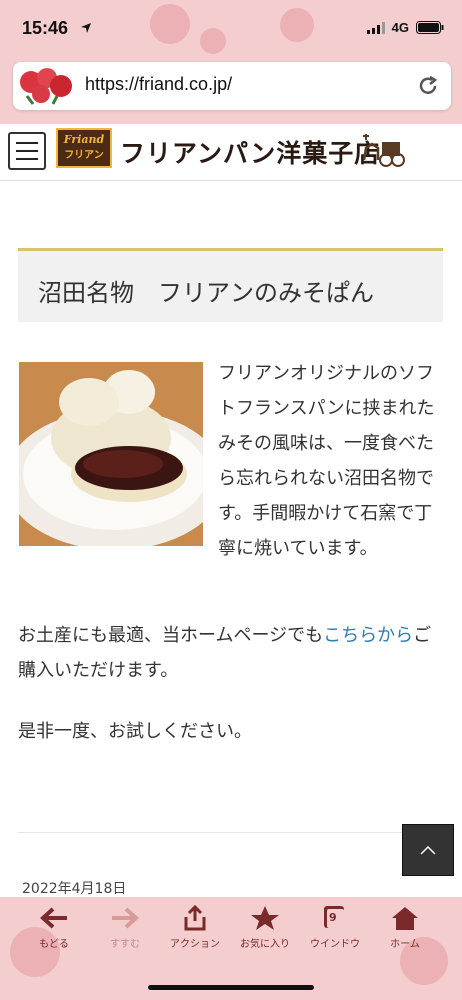 The image size is (462, 1000). Describe the element at coordinates (333, 917) in the screenshot. I see `windows-count: 9` at that location.